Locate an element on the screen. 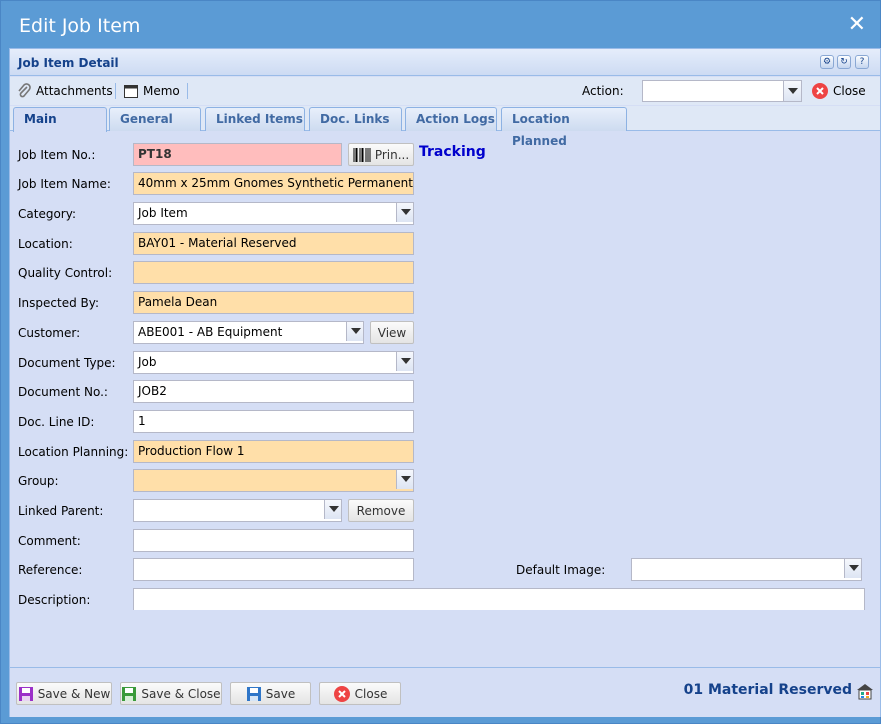  reference-label: Reference: is located at coordinates (50, 570).